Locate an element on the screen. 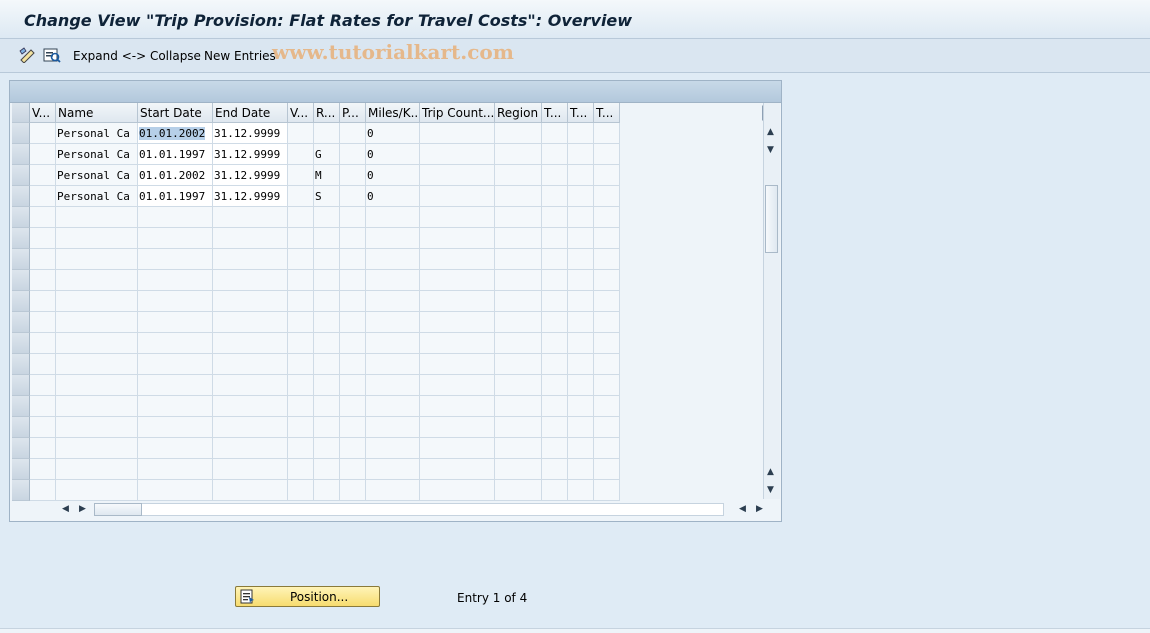  expand-collapse-button: Expand <-> Collapse is located at coordinates (137, 56).